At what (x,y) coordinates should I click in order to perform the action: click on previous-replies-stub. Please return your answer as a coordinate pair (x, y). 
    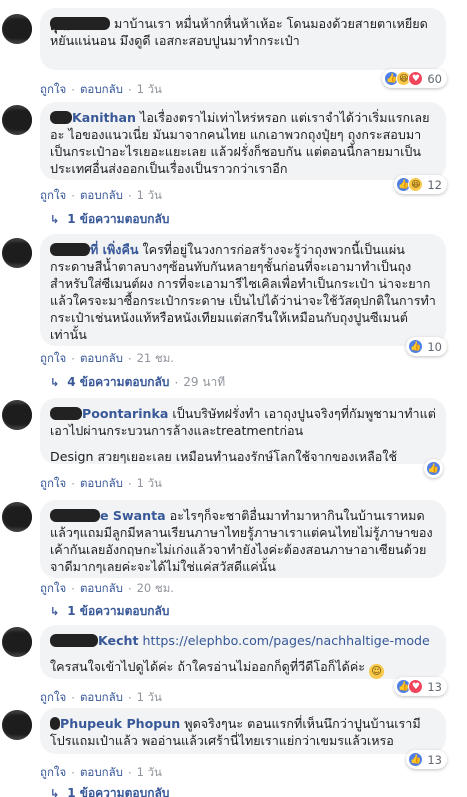
    Looking at the image, I should click on (233, 4).